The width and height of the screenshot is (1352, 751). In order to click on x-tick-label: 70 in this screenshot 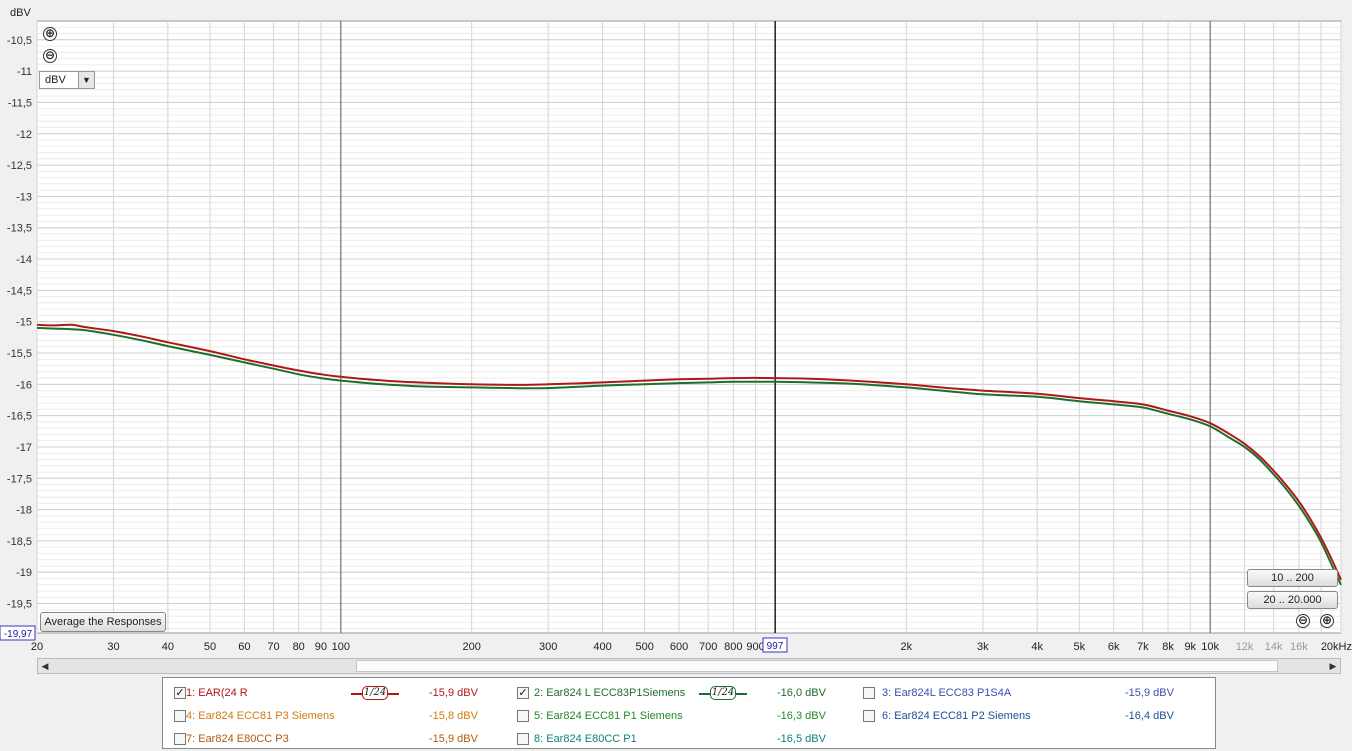, I will do `click(273, 647)`.